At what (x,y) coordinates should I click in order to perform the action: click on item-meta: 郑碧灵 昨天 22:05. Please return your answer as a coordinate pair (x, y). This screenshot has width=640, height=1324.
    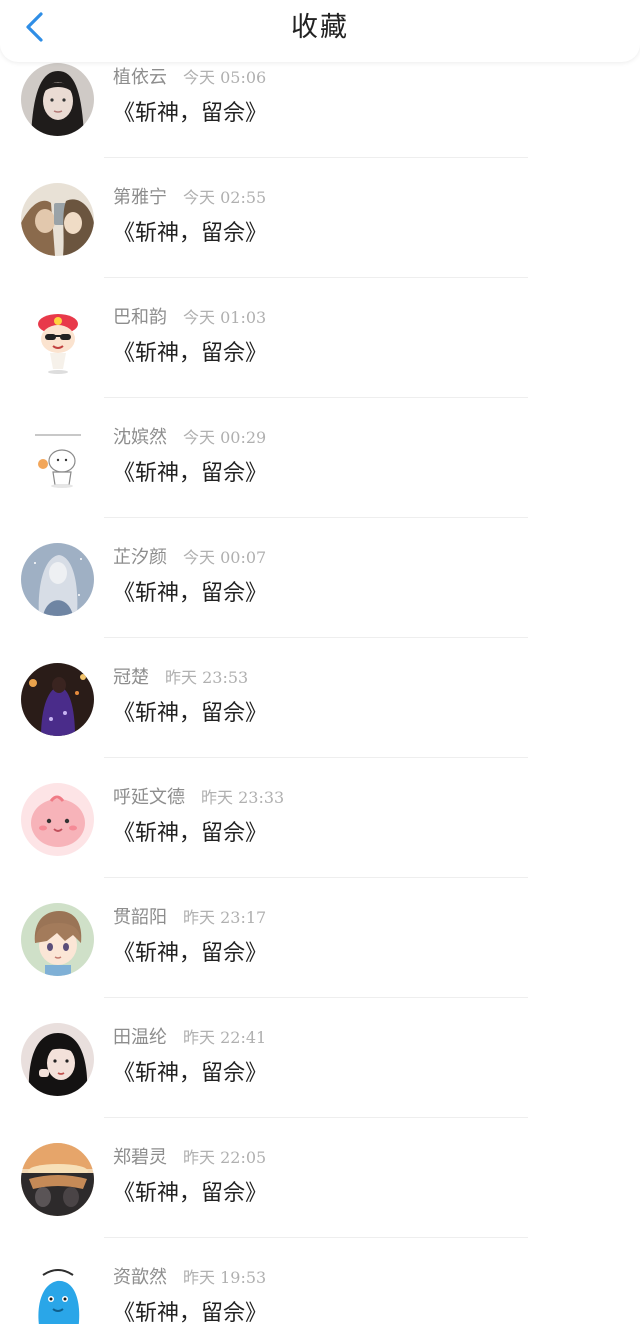
    Looking at the image, I should click on (189, 1158).